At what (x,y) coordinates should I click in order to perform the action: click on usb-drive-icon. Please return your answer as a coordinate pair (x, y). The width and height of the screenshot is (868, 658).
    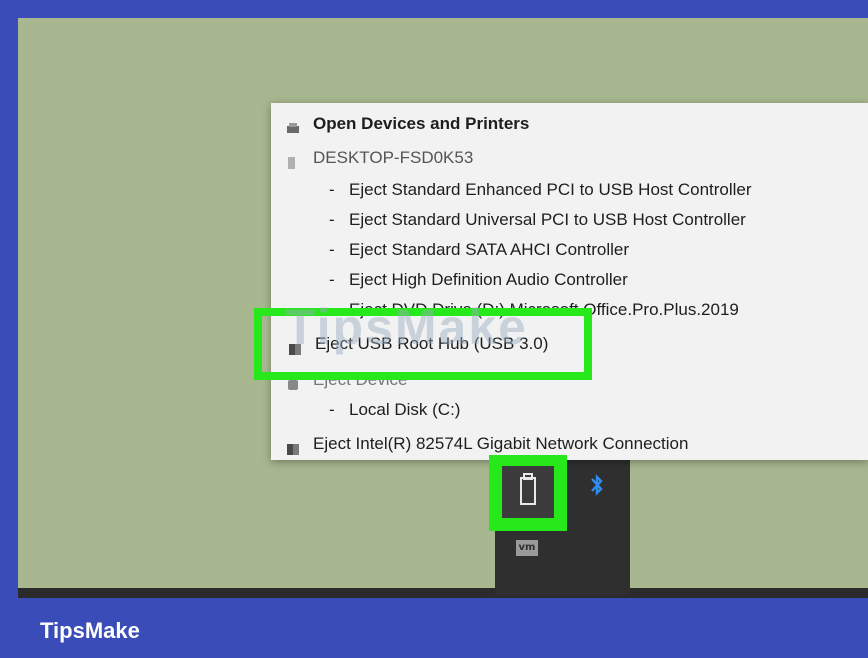
    Looking at the image, I should click on (528, 492).